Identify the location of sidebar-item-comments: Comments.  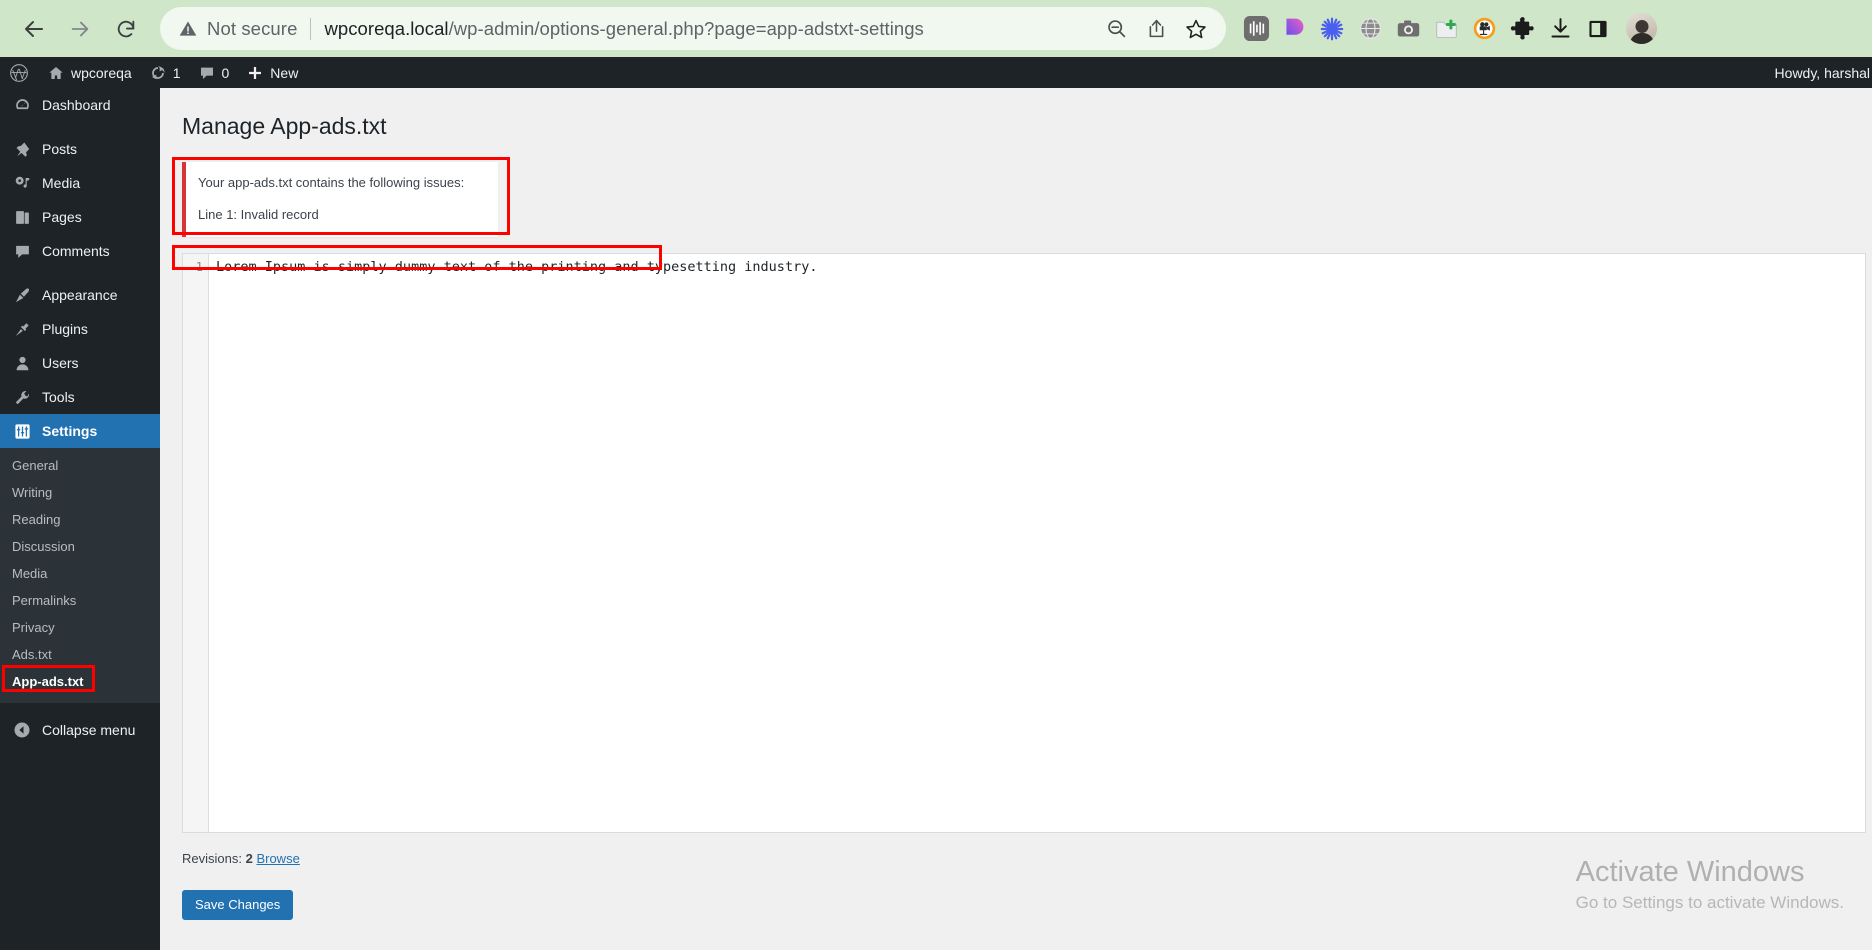
(80, 251).